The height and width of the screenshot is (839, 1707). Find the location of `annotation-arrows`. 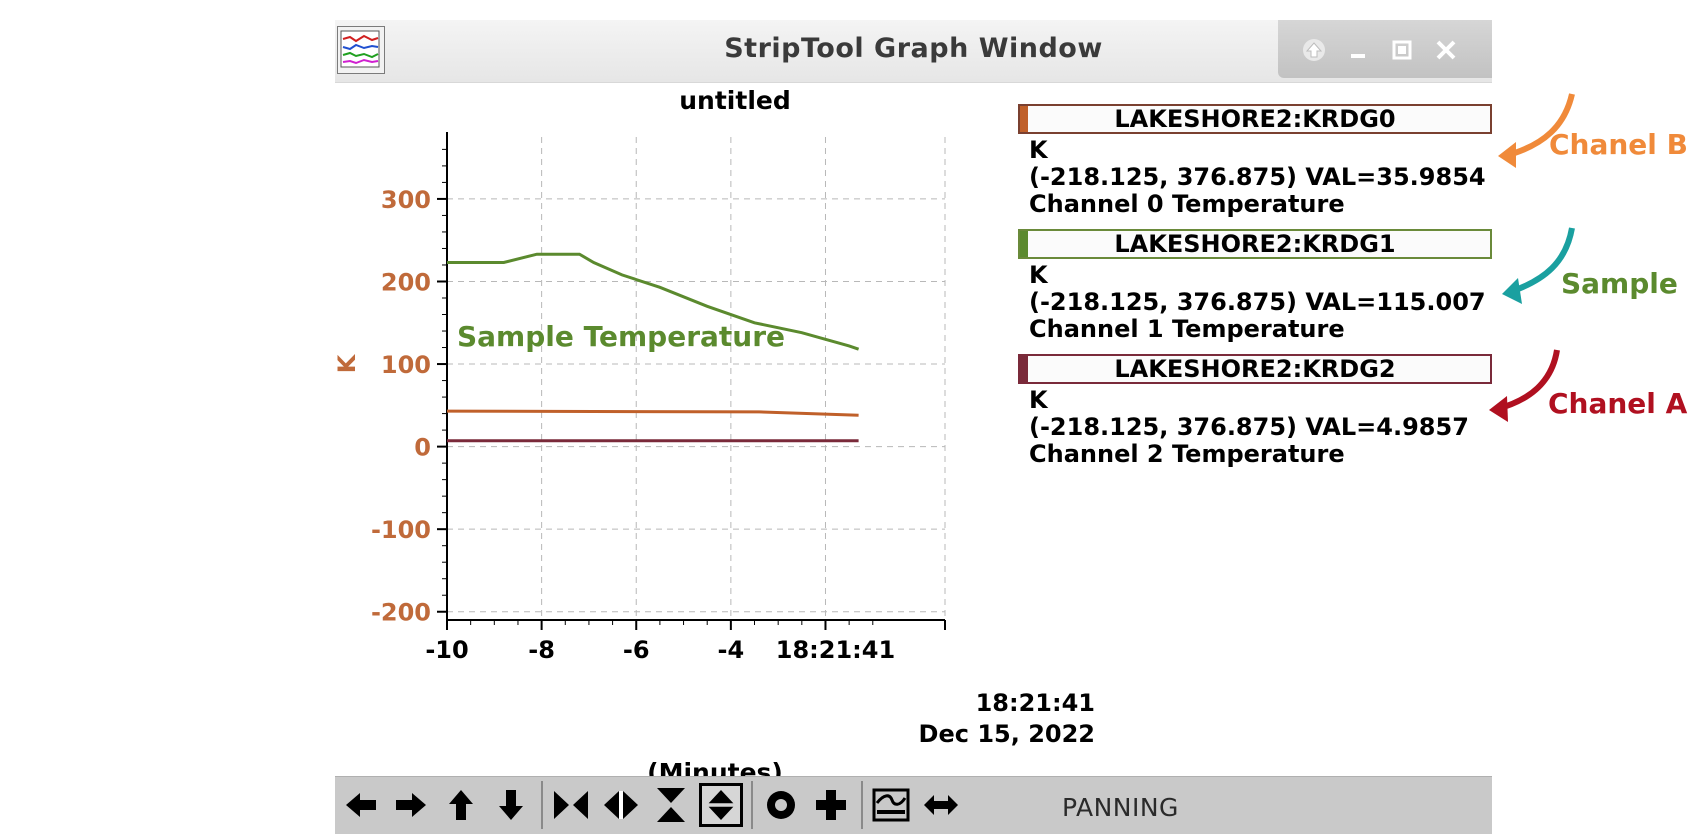

annotation-arrows is located at coordinates (1532, 257).